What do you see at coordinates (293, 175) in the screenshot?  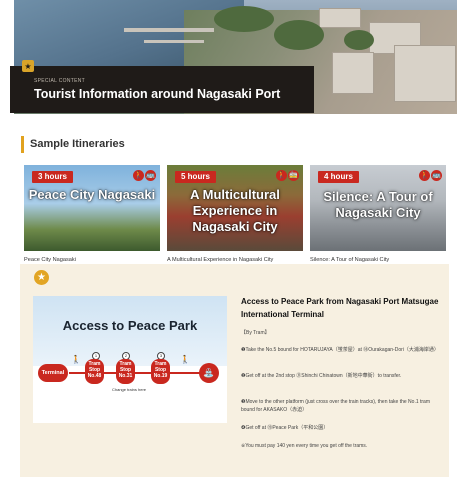 I see `tram-icon: 🚋` at bounding box center [293, 175].